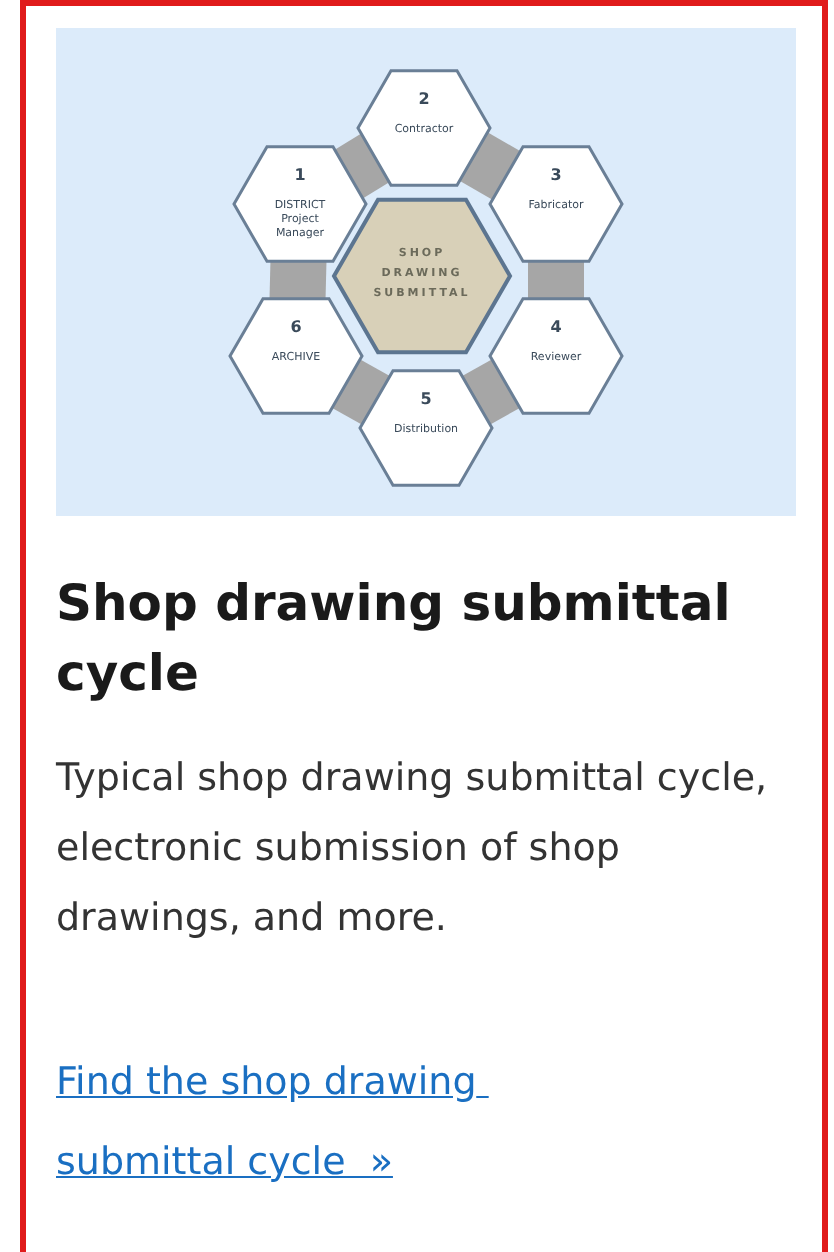 The width and height of the screenshot is (834, 1252). What do you see at coordinates (296, 327) in the screenshot?
I see `step-number: 6` at bounding box center [296, 327].